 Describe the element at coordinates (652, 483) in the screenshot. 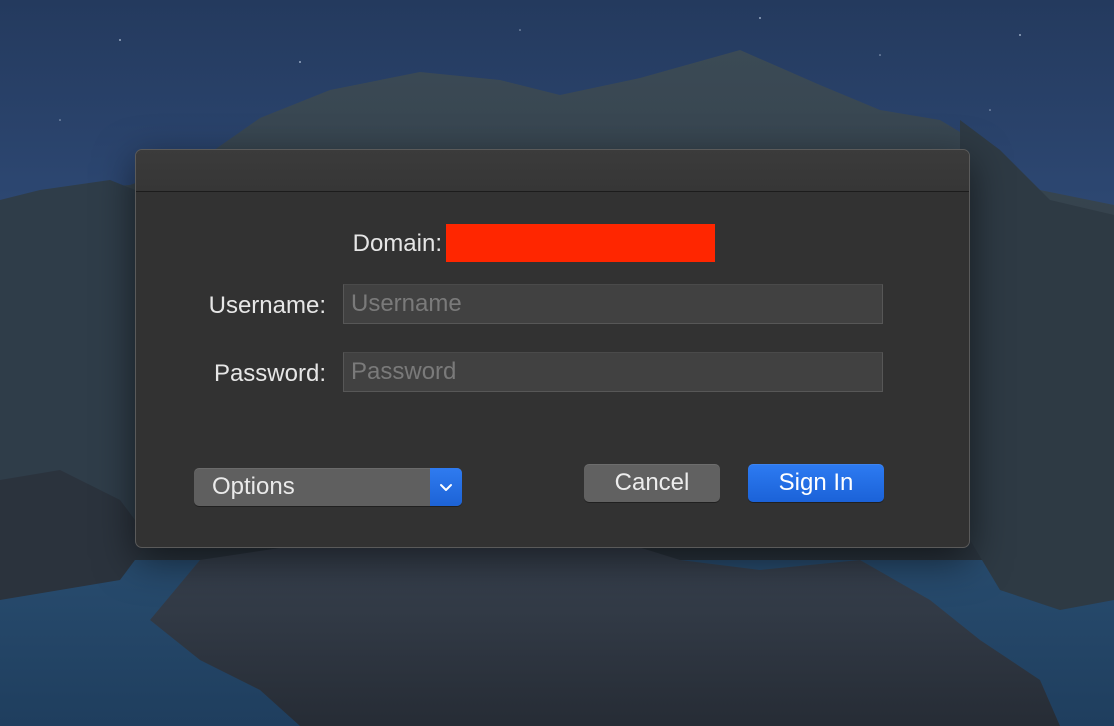

I see `cancel-button: Cancel` at that location.